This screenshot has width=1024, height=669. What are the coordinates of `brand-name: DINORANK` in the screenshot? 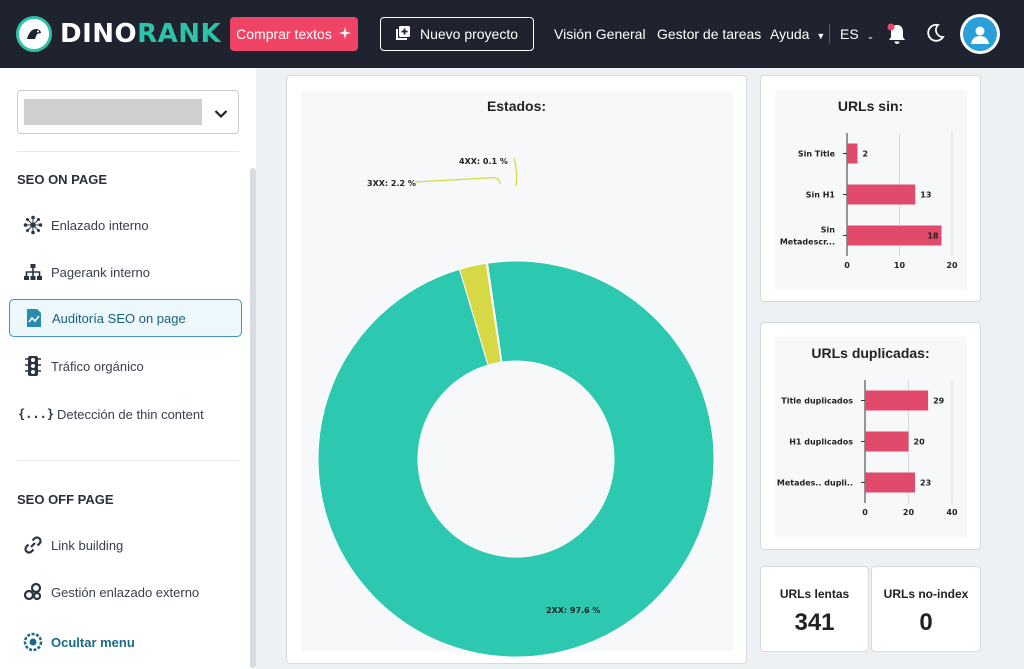 It's located at (141, 34).